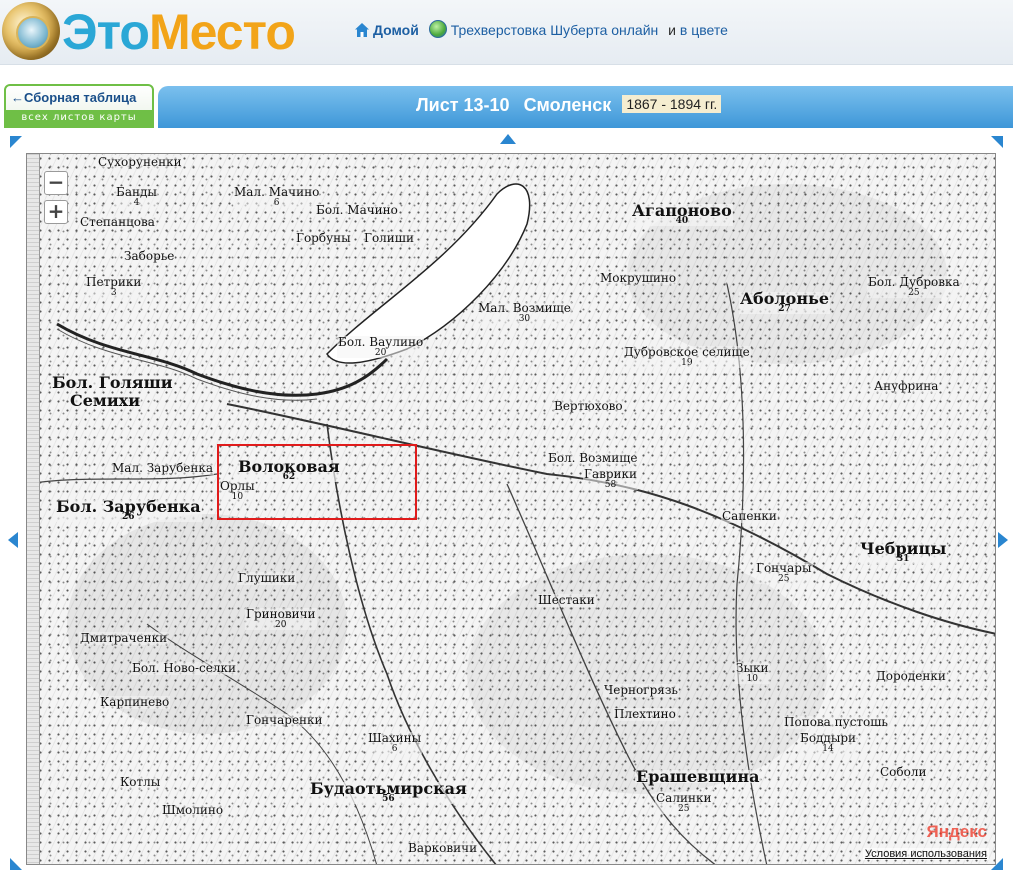 Image resolution: width=1013 pixels, height=873 pixels. I want to click on place-label: Заборье, so click(149, 256).